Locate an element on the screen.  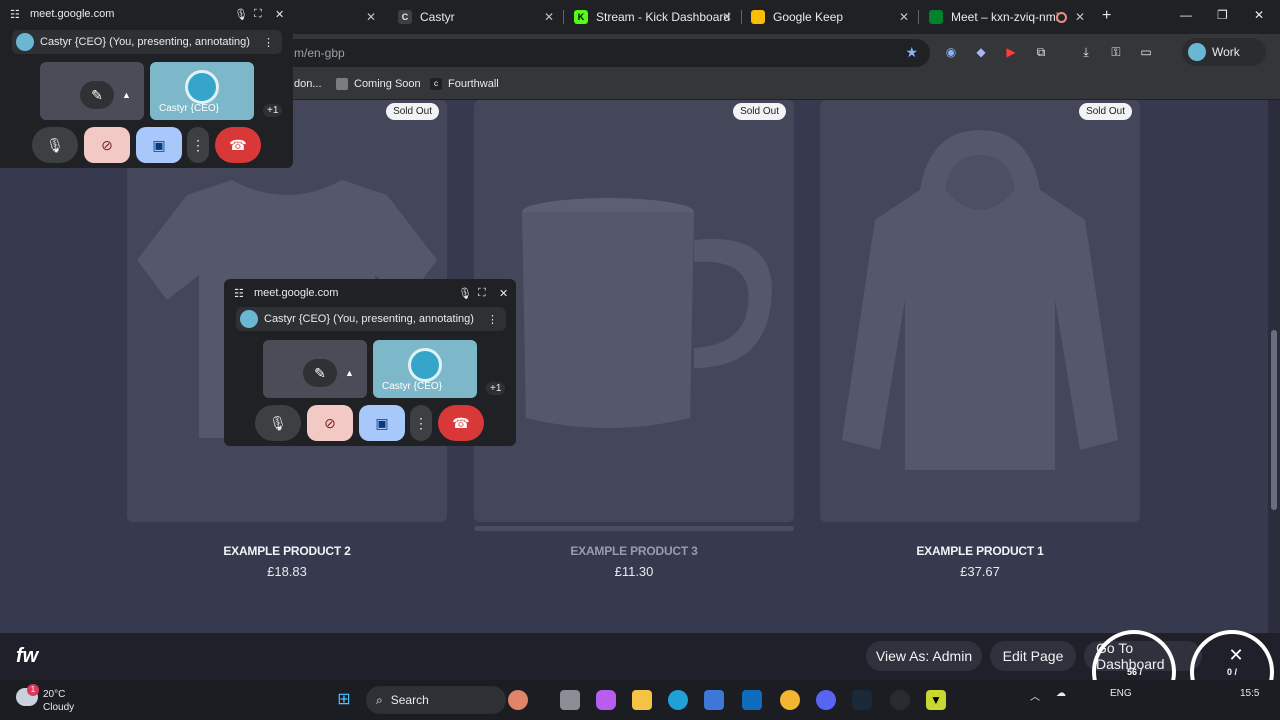
keystroke-counter: 56 / is located at coordinates (1135, 672).